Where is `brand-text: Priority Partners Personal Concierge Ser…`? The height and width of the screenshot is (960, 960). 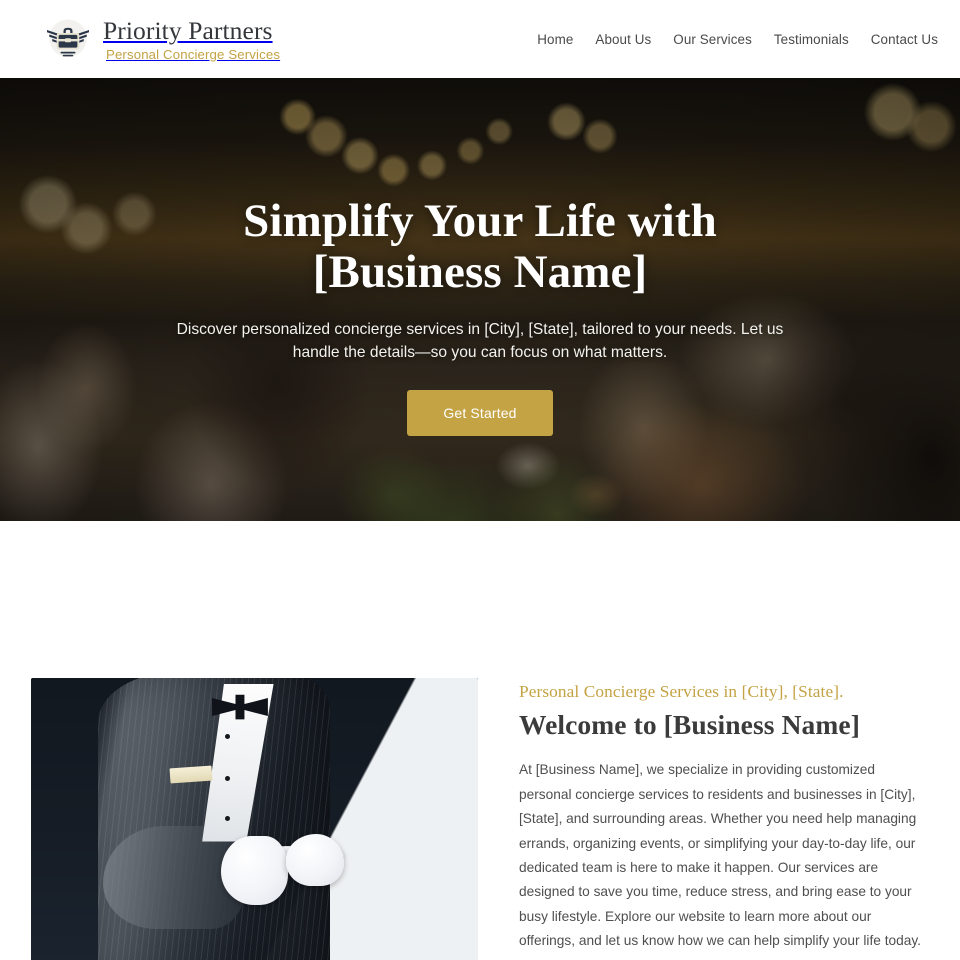
brand-text: Priority Partners Personal Concierge Ser… is located at coordinates (192, 39).